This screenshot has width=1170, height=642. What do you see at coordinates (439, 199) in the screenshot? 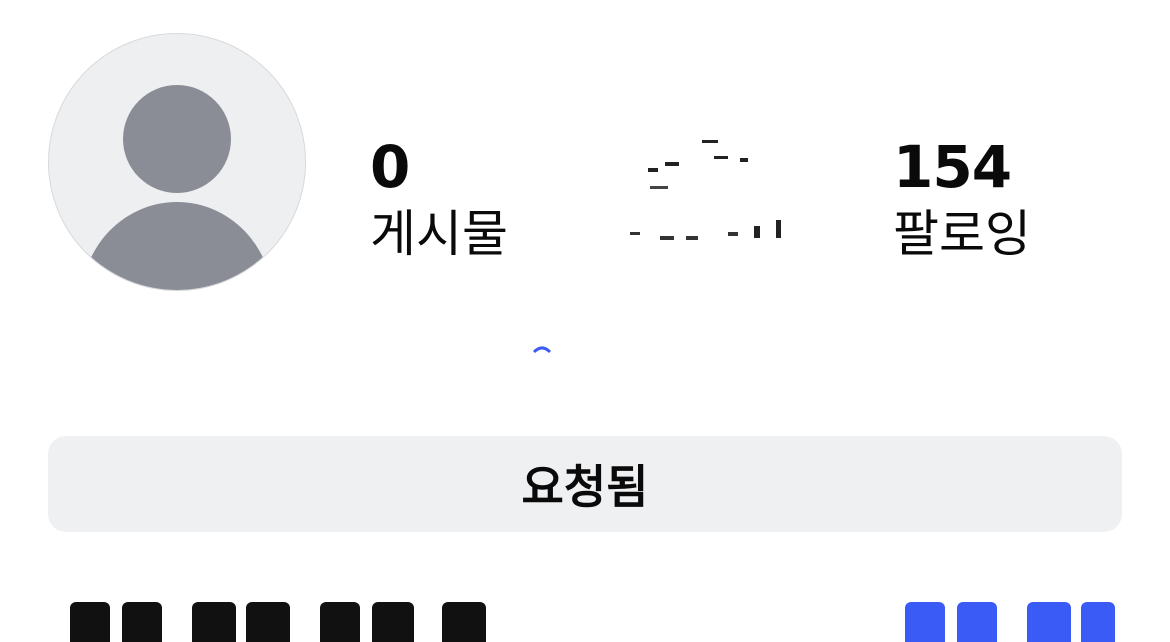
I see `posts-stat: 0 게시물` at bounding box center [439, 199].